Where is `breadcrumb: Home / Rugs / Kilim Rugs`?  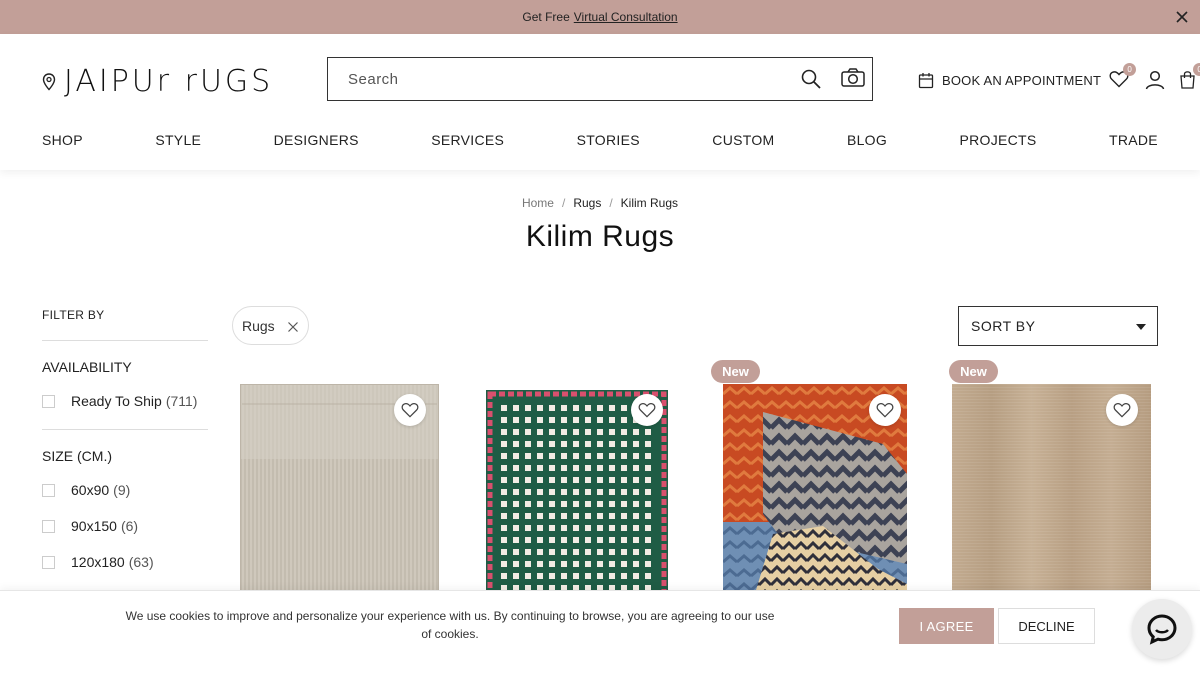
breadcrumb: Home / Rugs / Kilim Rugs is located at coordinates (600, 203).